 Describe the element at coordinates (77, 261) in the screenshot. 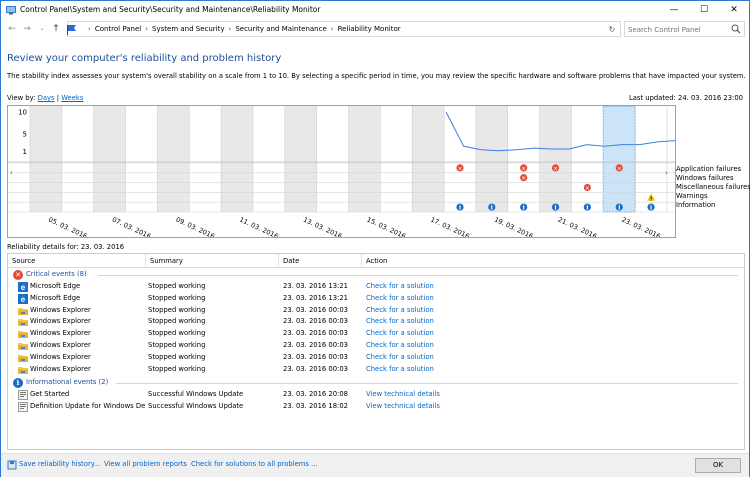

I see `header-source: Source` at that location.